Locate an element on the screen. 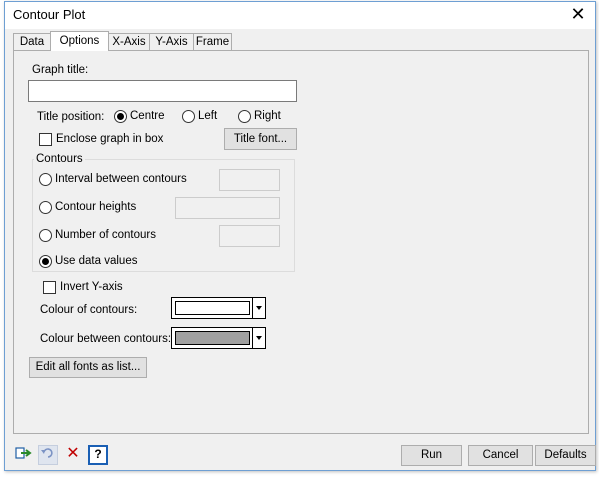 The image size is (599, 478). title-position-centre-radio is located at coordinates (120, 116).